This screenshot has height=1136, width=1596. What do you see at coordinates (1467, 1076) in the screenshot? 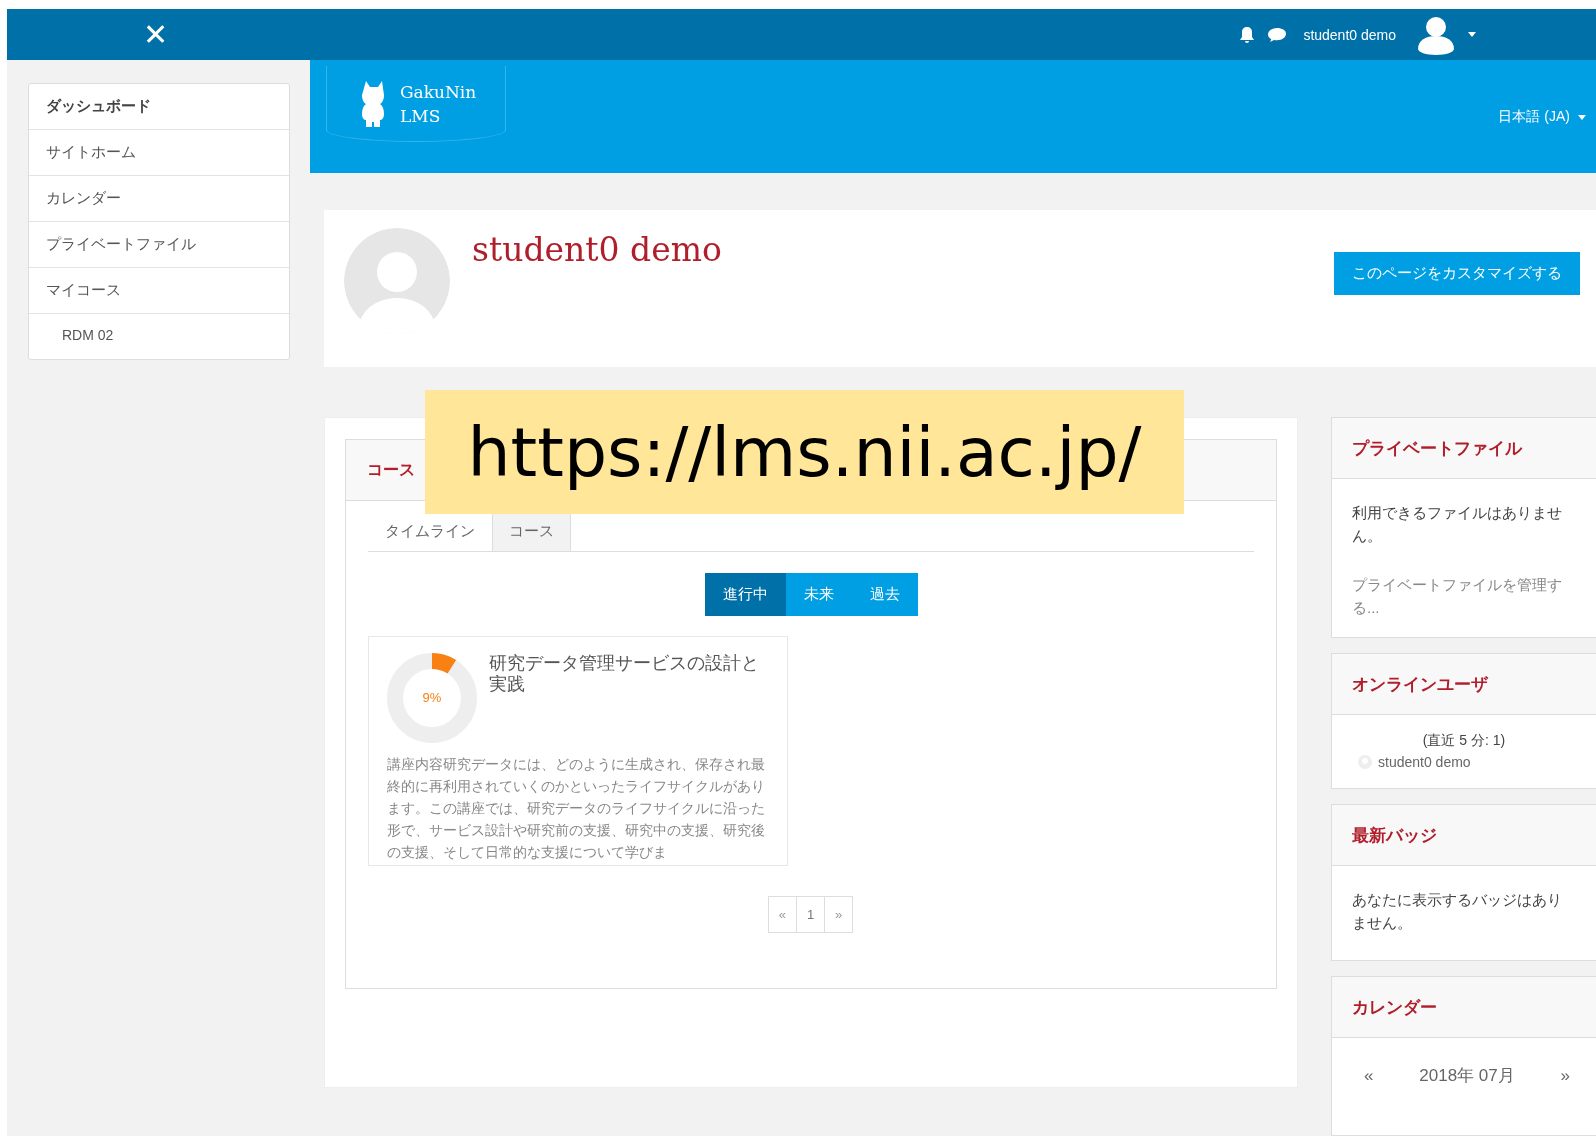
I see `month-title: 2018年 07月` at bounding box center [1467, 1076].